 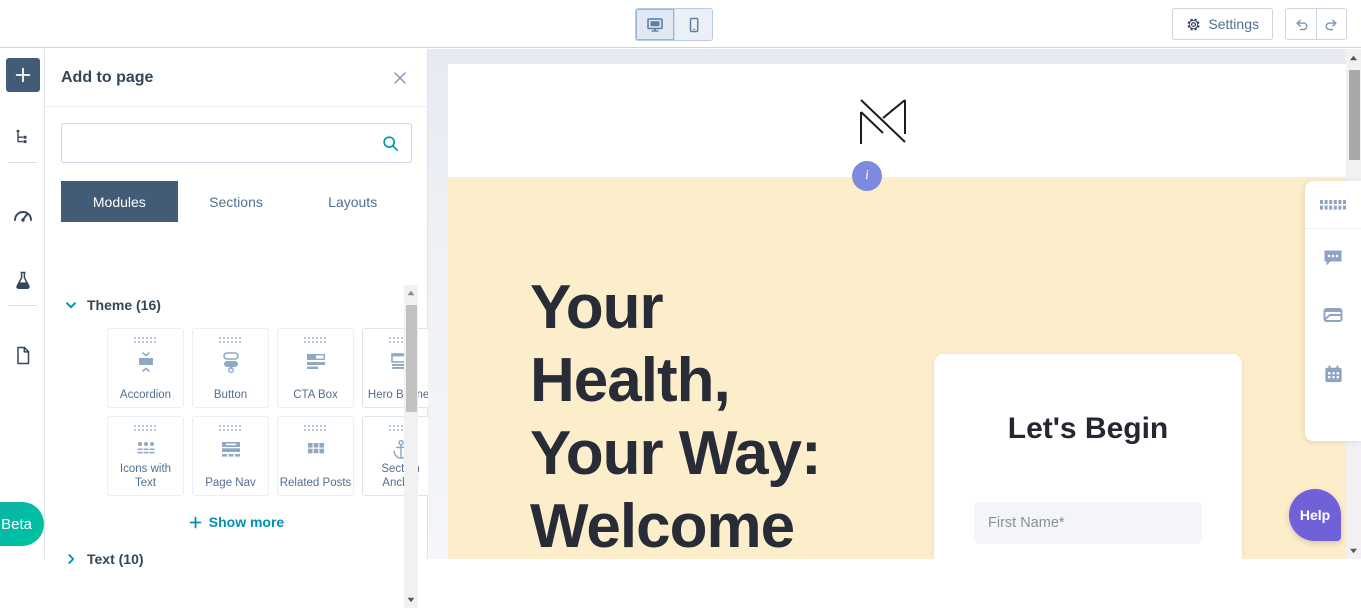 What do you see at coordinates (395, 476) in the screenshot?
I see `module-label: Section Anchor` at bounding box center [395, 476].